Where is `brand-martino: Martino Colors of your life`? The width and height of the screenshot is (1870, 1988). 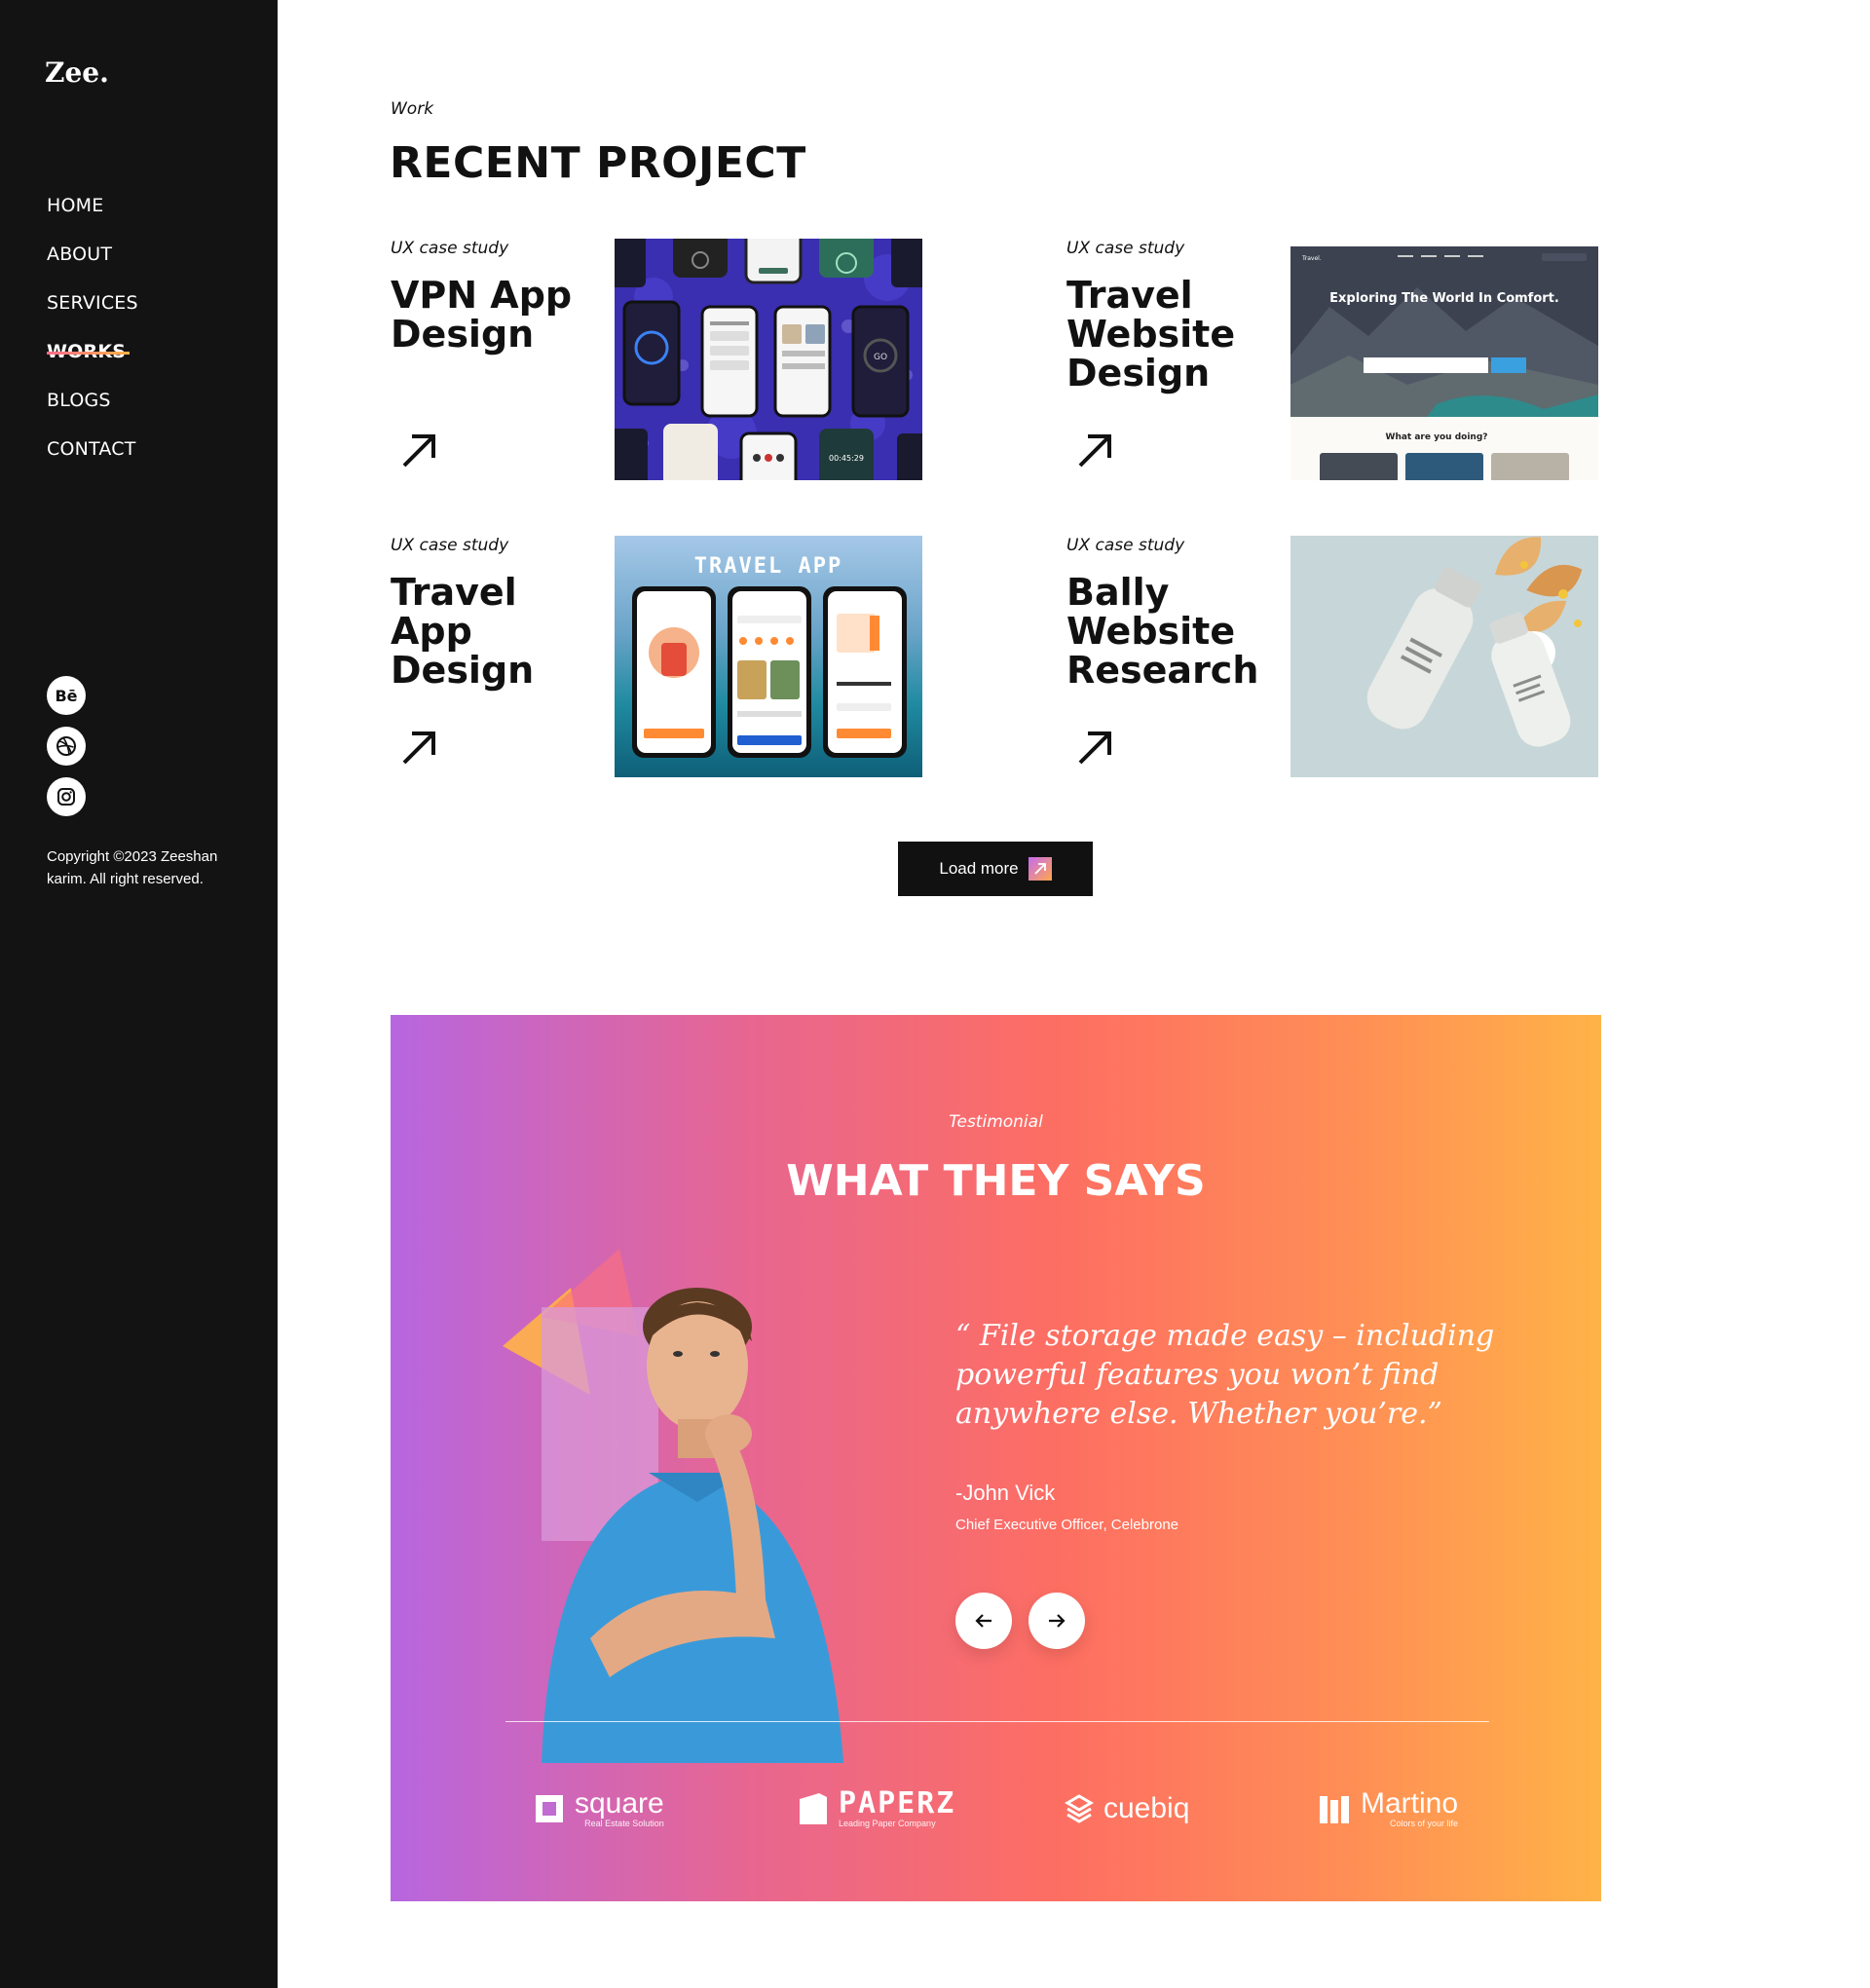
brand-martino: Martino Colors of your life is located at coordinates (1388, 1808).